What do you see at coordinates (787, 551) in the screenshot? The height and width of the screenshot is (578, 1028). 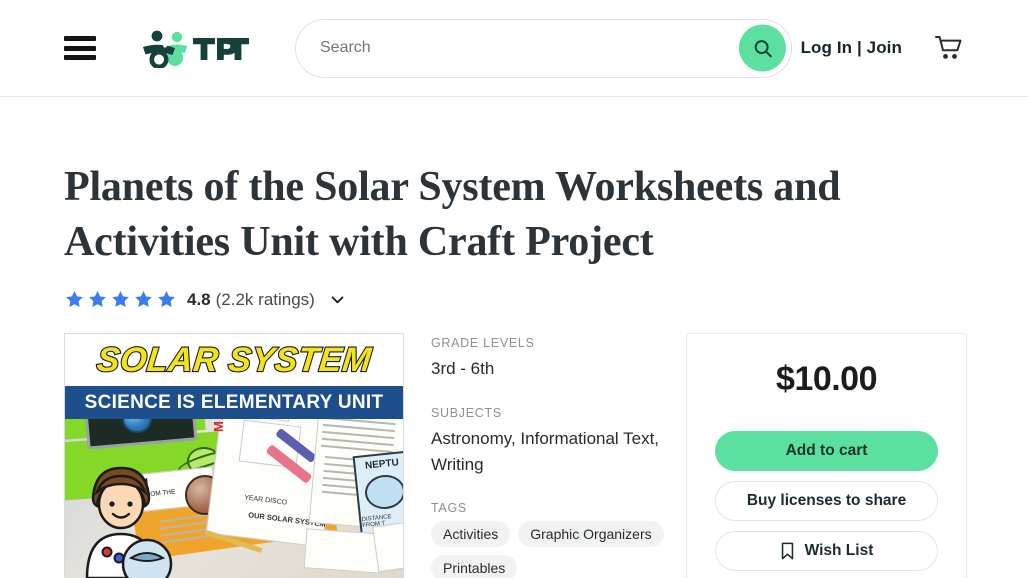 I see `bookmark-icon` at bounding box center [787, 551].